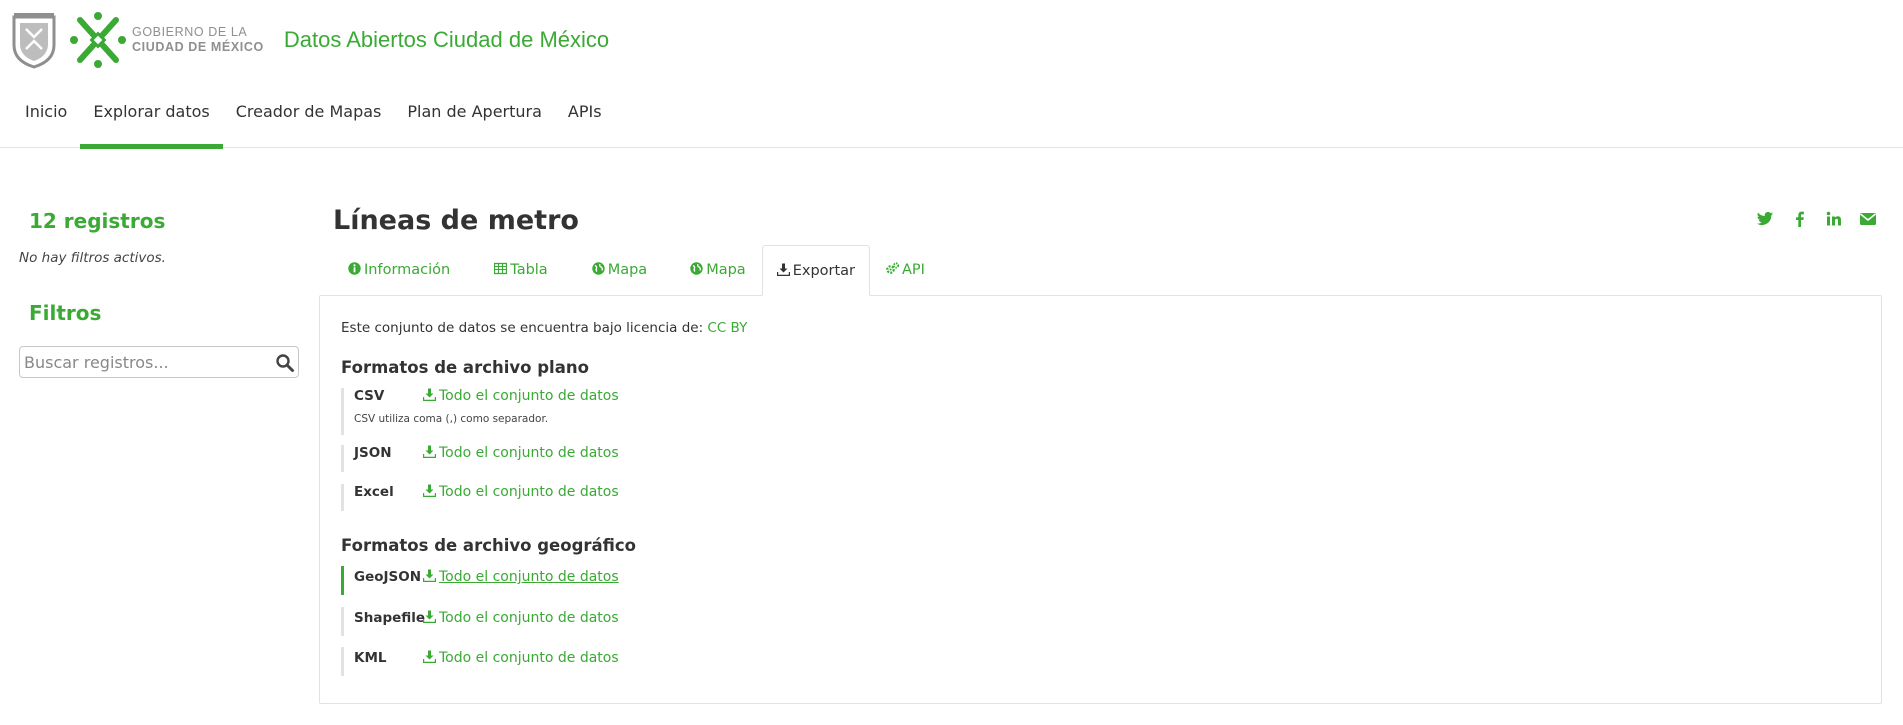 The height and width of the screenshot is (725, 1903). Describe the element at coordinates (446, 40) in the screenshot. I see `site-title: Datos Abiertos Ciudad de México` at that location.